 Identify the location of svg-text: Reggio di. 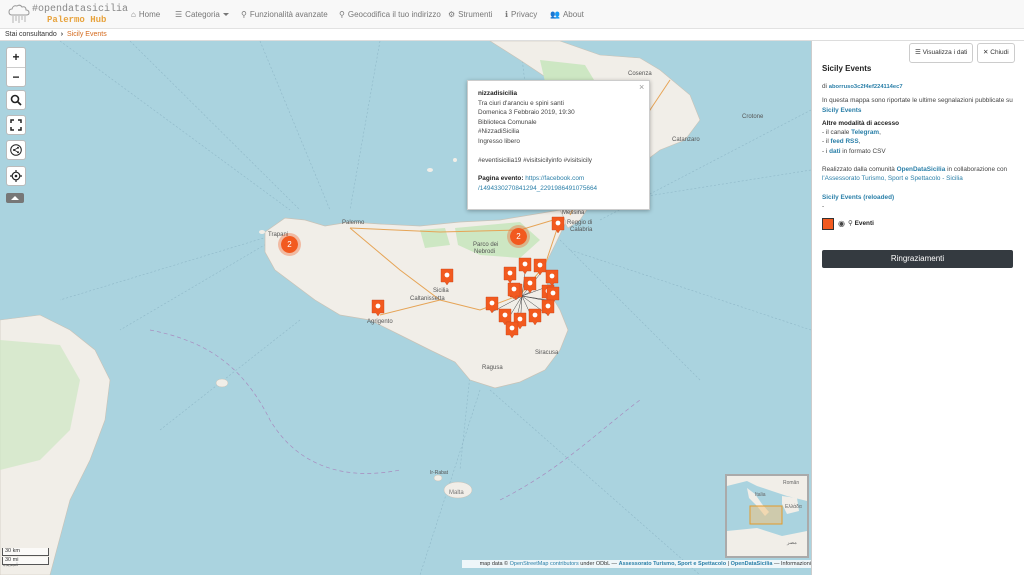
(579, 223).